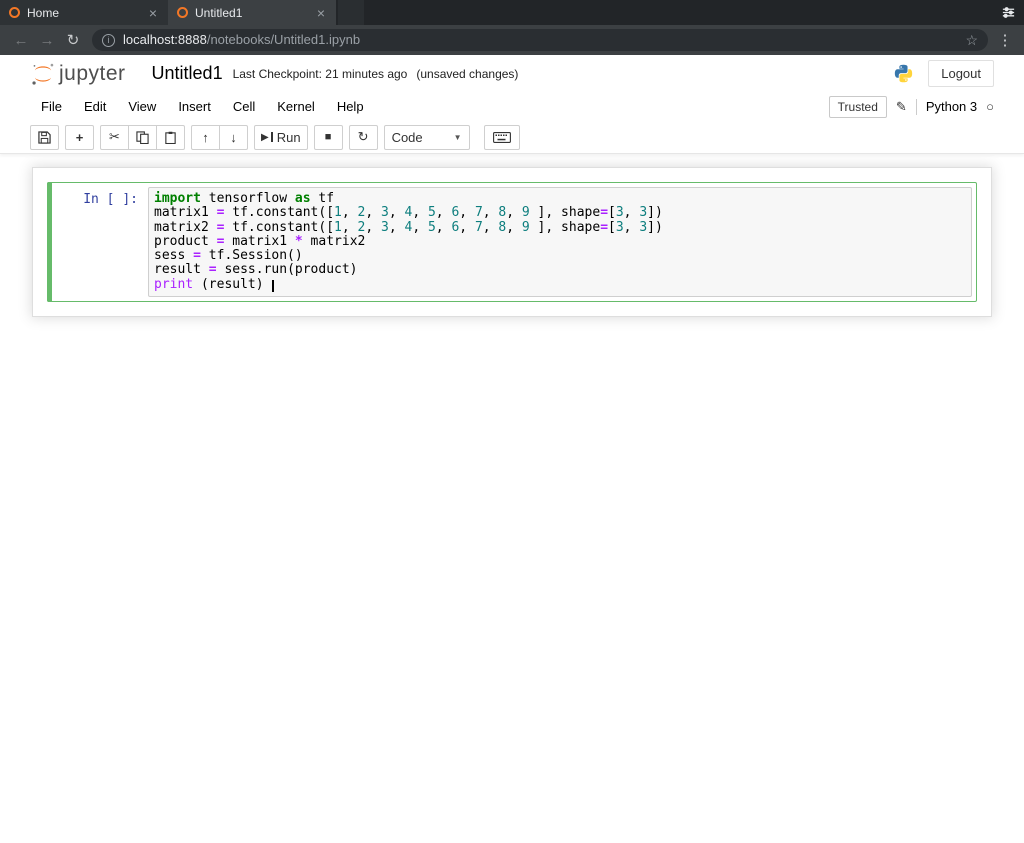 The width and height of the screenshot is (1024, 843). What do you see at coordinates (260, 241) in the screenshot?
I see `code-line: product = matrix1 * matrix2` at bounding box center [260, 241].